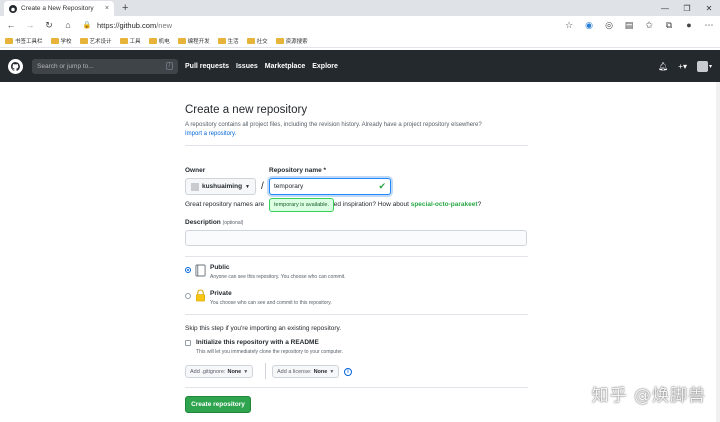  What do you see at coordinates (306, 371) in the screenshot?
I see `license-select: Add a license: None ▼` at bounding box center [306, 371].